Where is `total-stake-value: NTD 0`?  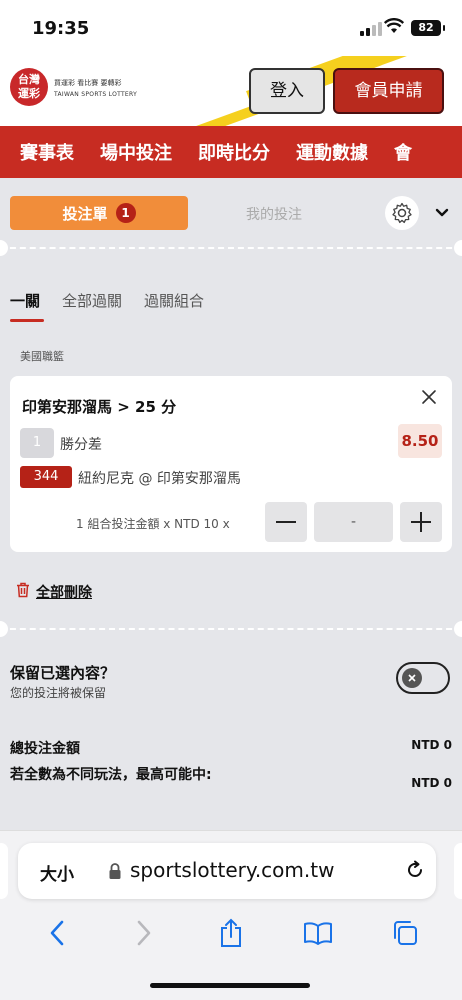 total-stake-value: NTD 0 is located at coordinates (431, 745).